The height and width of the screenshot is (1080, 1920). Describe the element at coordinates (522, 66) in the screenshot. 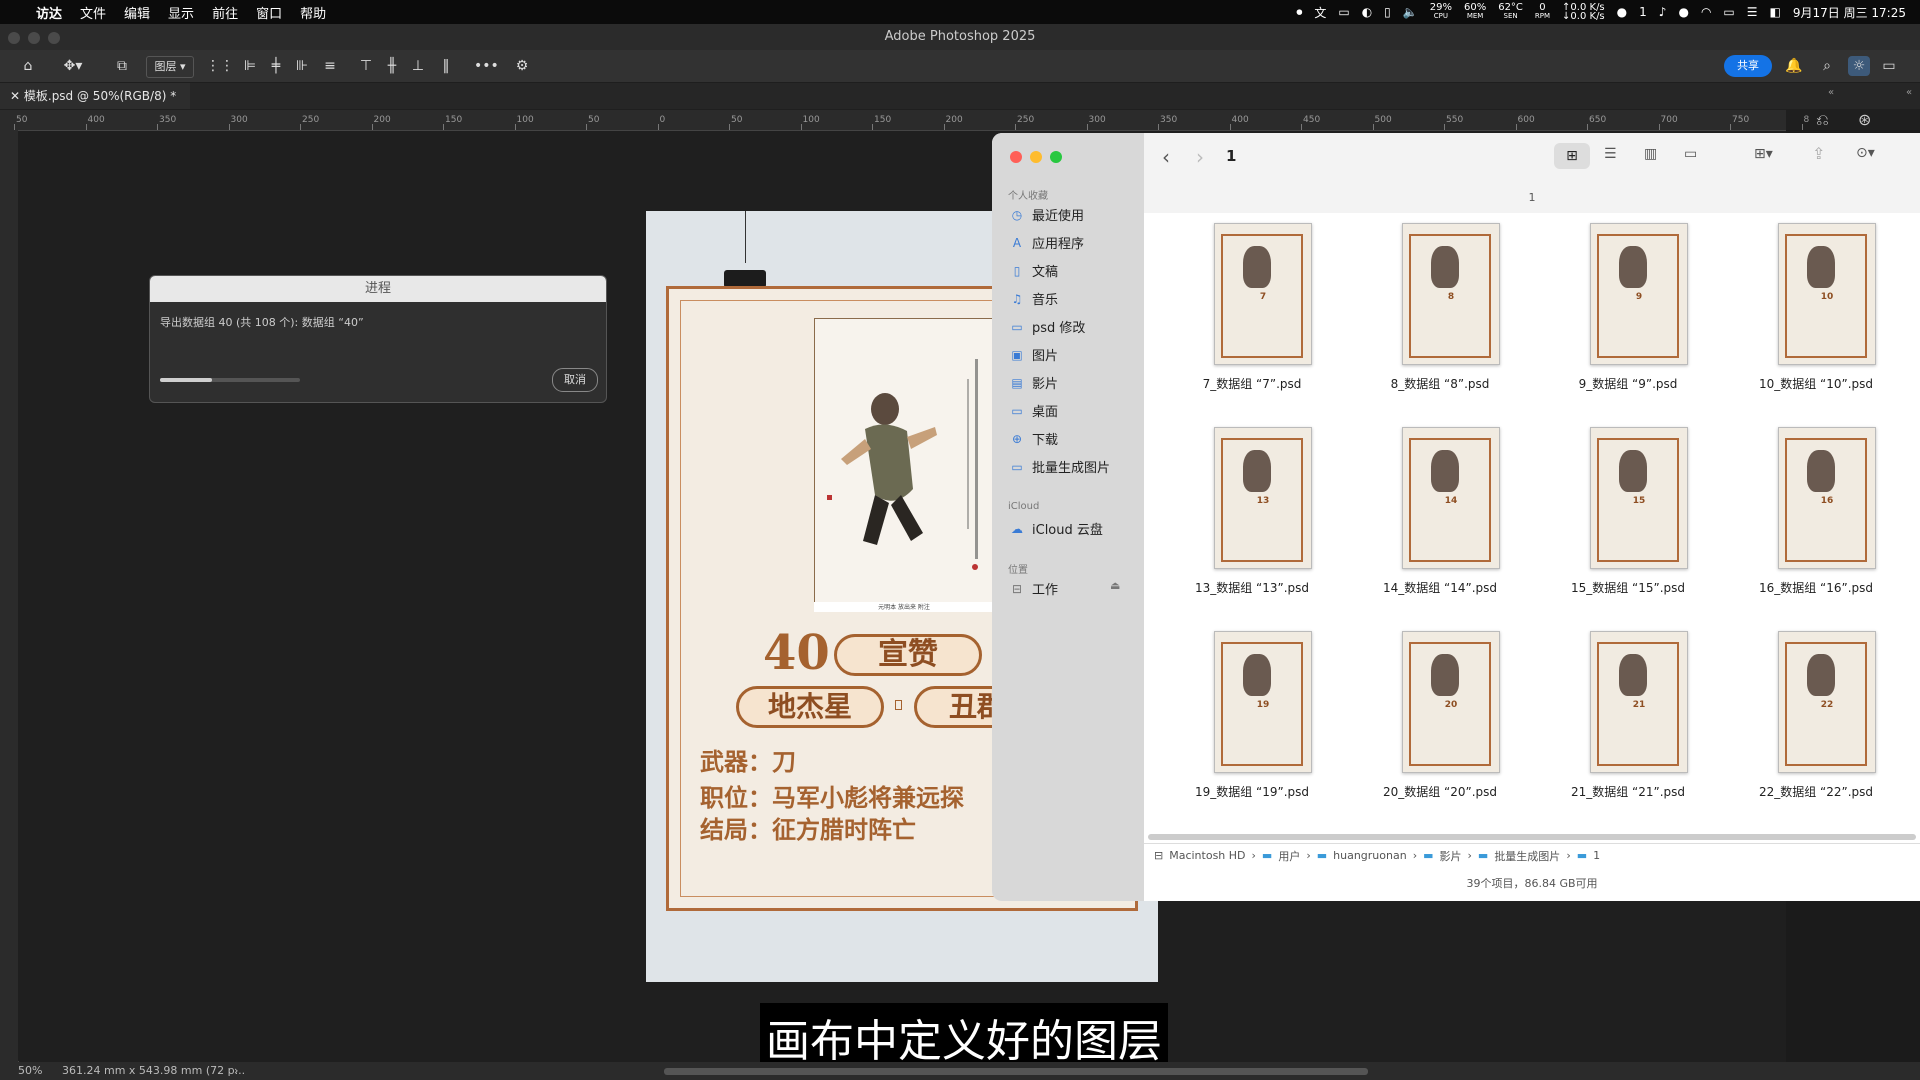

I see `gear-icon: ⚙` at that location.